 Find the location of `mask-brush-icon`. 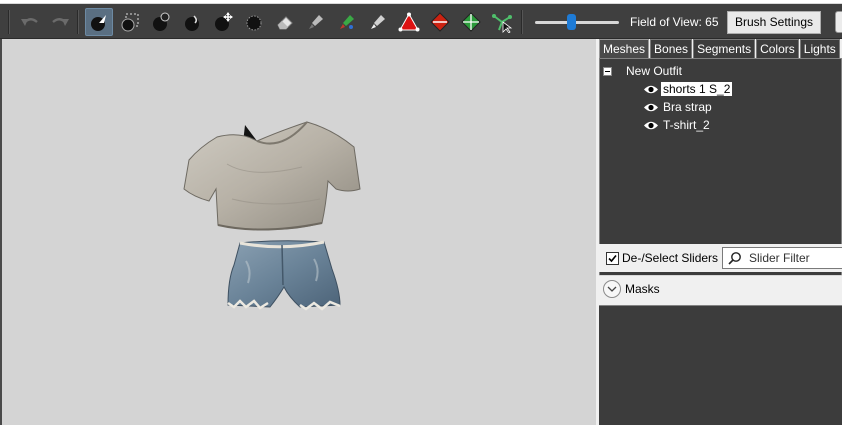

mask-brush-icon is located at coordinates (130, 22).